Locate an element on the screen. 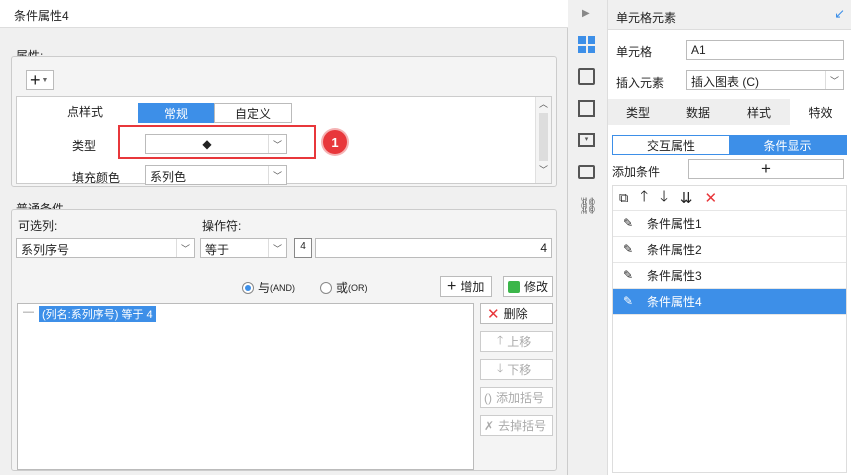 Image resolution: width=851 pixels, height=475 pixels. add-condition-label: 添加条件 is located at coordinates (636, 172).